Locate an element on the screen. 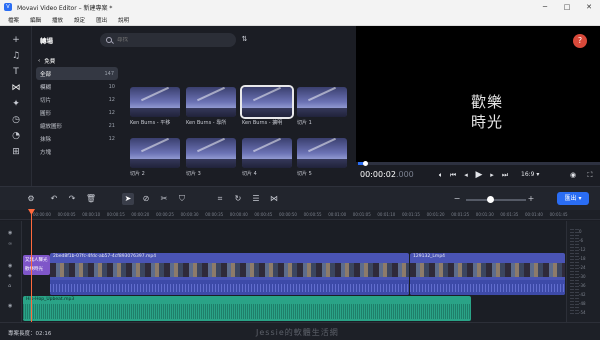  transition-icon: ⋈ is located at coordinates (16, 88).